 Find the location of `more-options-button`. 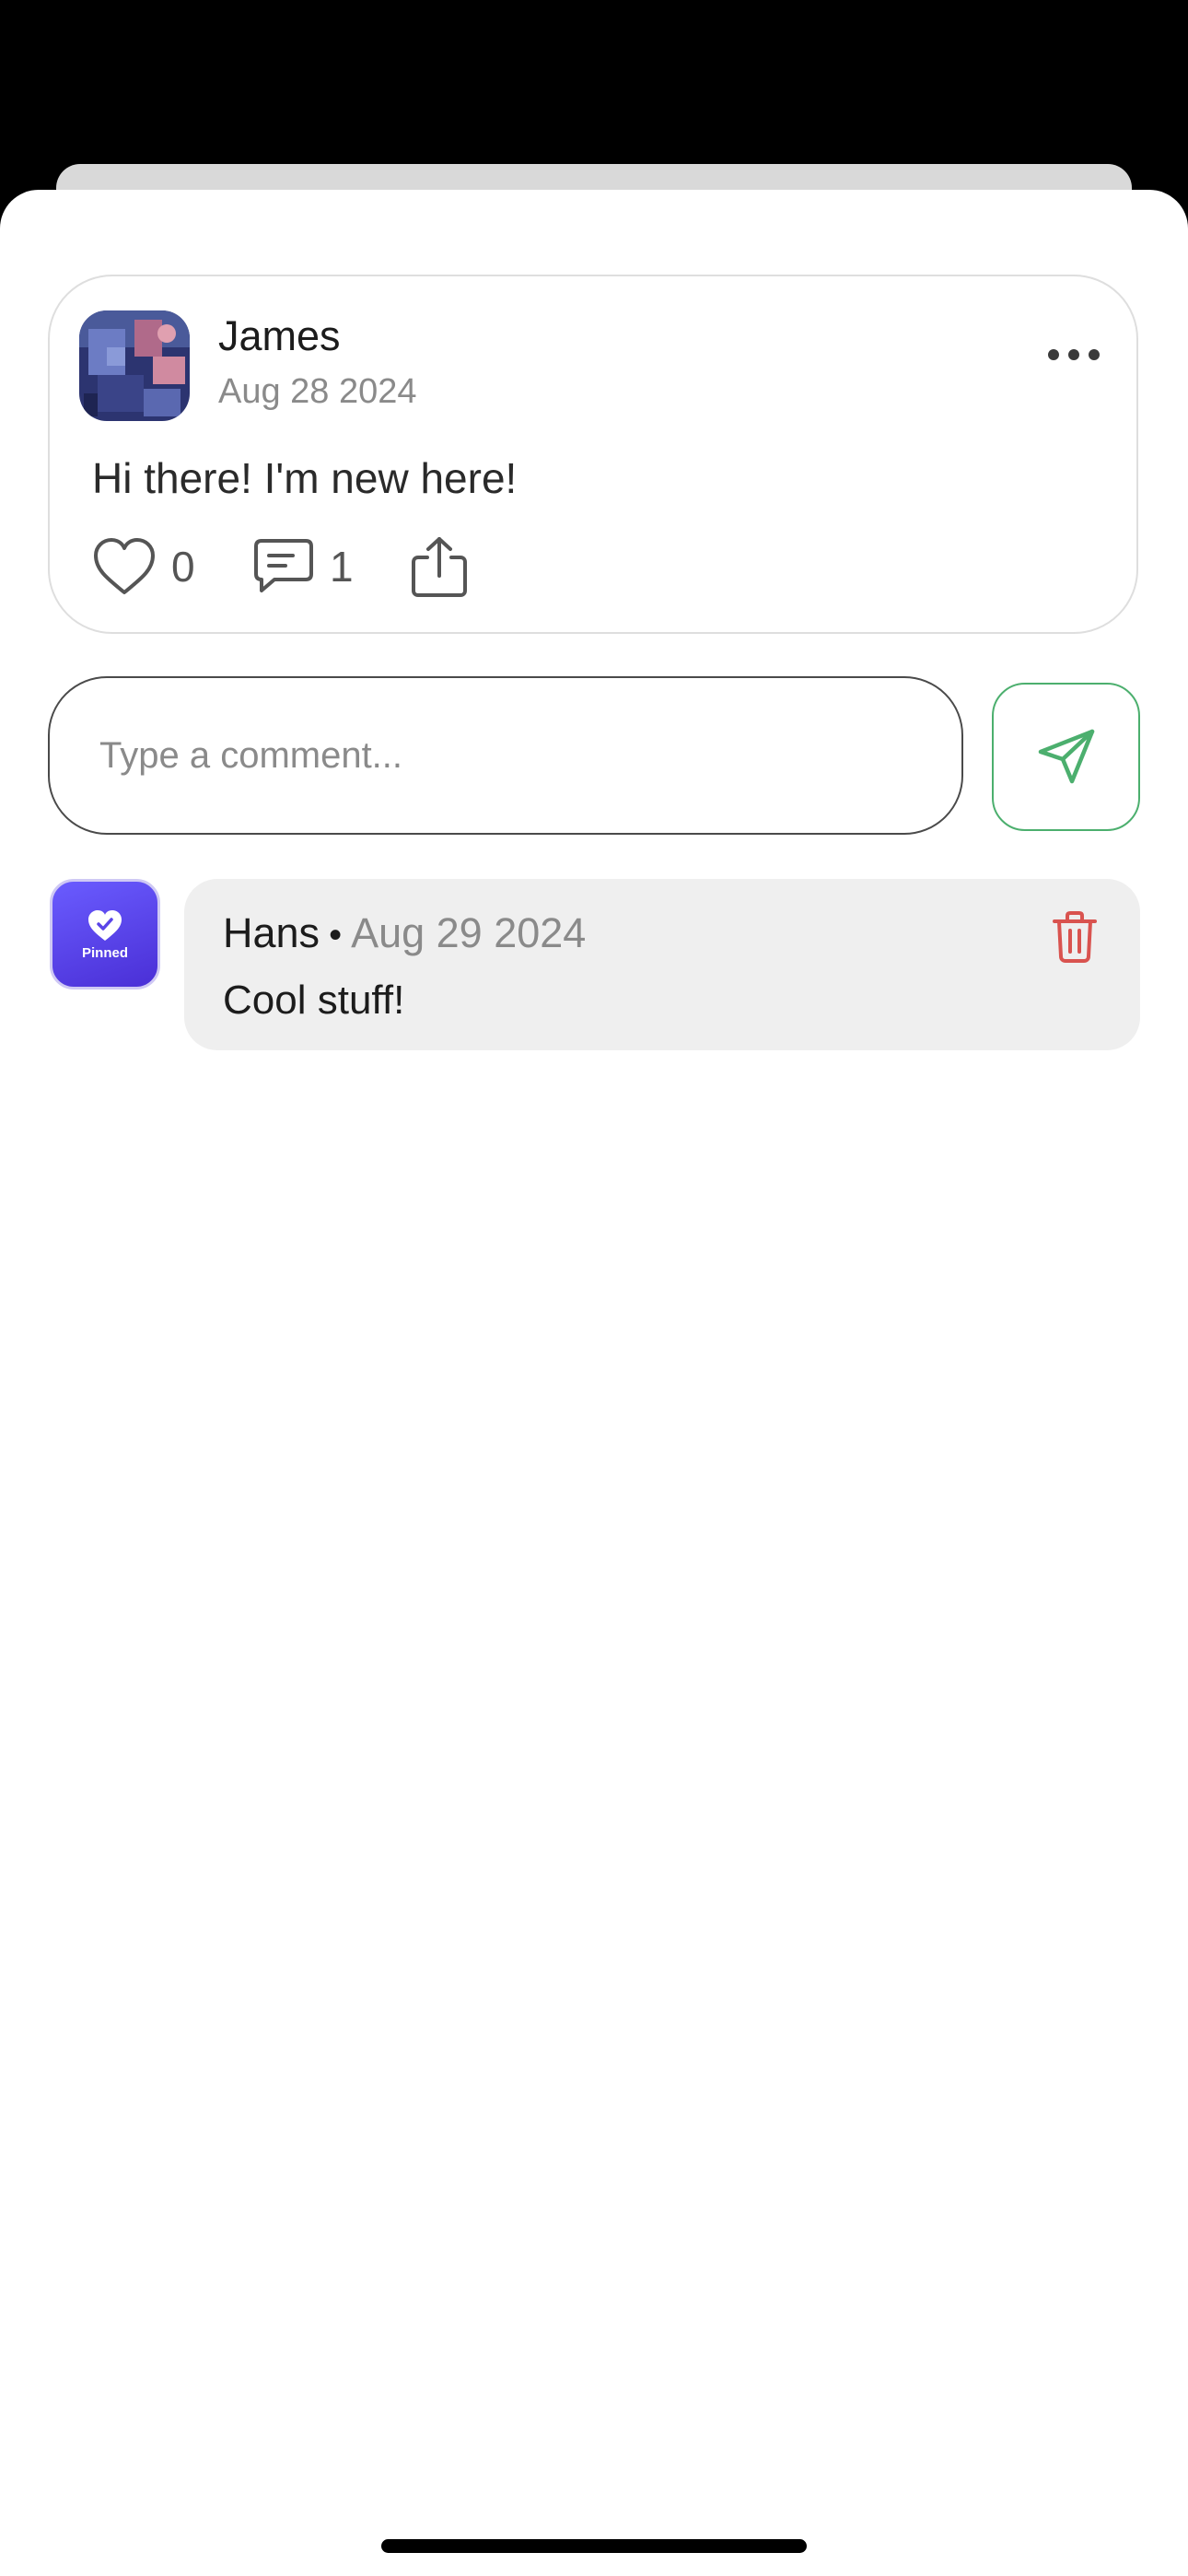

more-options-button is located at coordinates (1073, 355).